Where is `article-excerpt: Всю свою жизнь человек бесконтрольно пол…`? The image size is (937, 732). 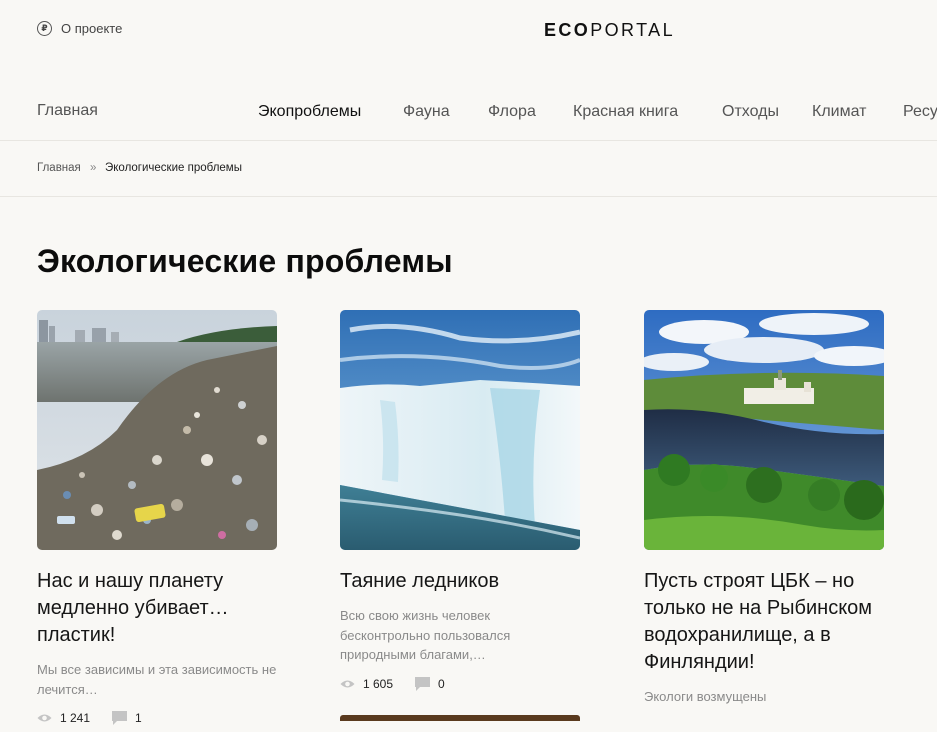 article-excerpt: Всю свою жизнь человек бесконтрольно пол… is located at coordinates (425, 635).